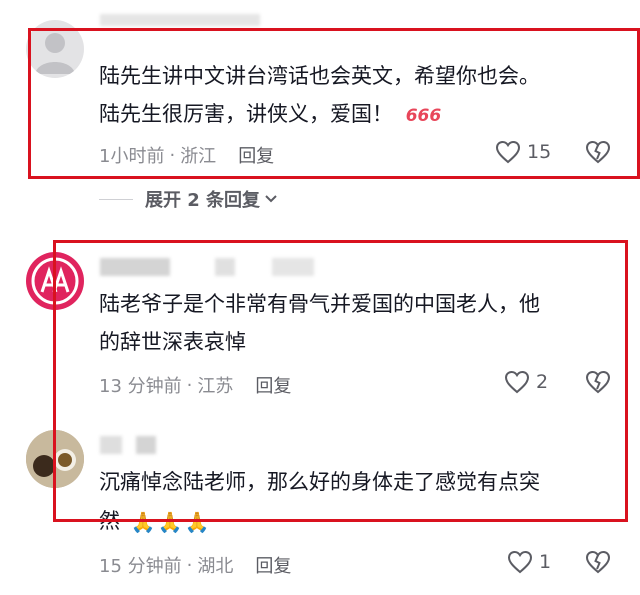 Image resolution: width=640 pixels, height=595 pixels. What do you see at coordinates (215, 386) in the screenshot?
I see `comment-location: 江苏` at bounding box center [215, 386].